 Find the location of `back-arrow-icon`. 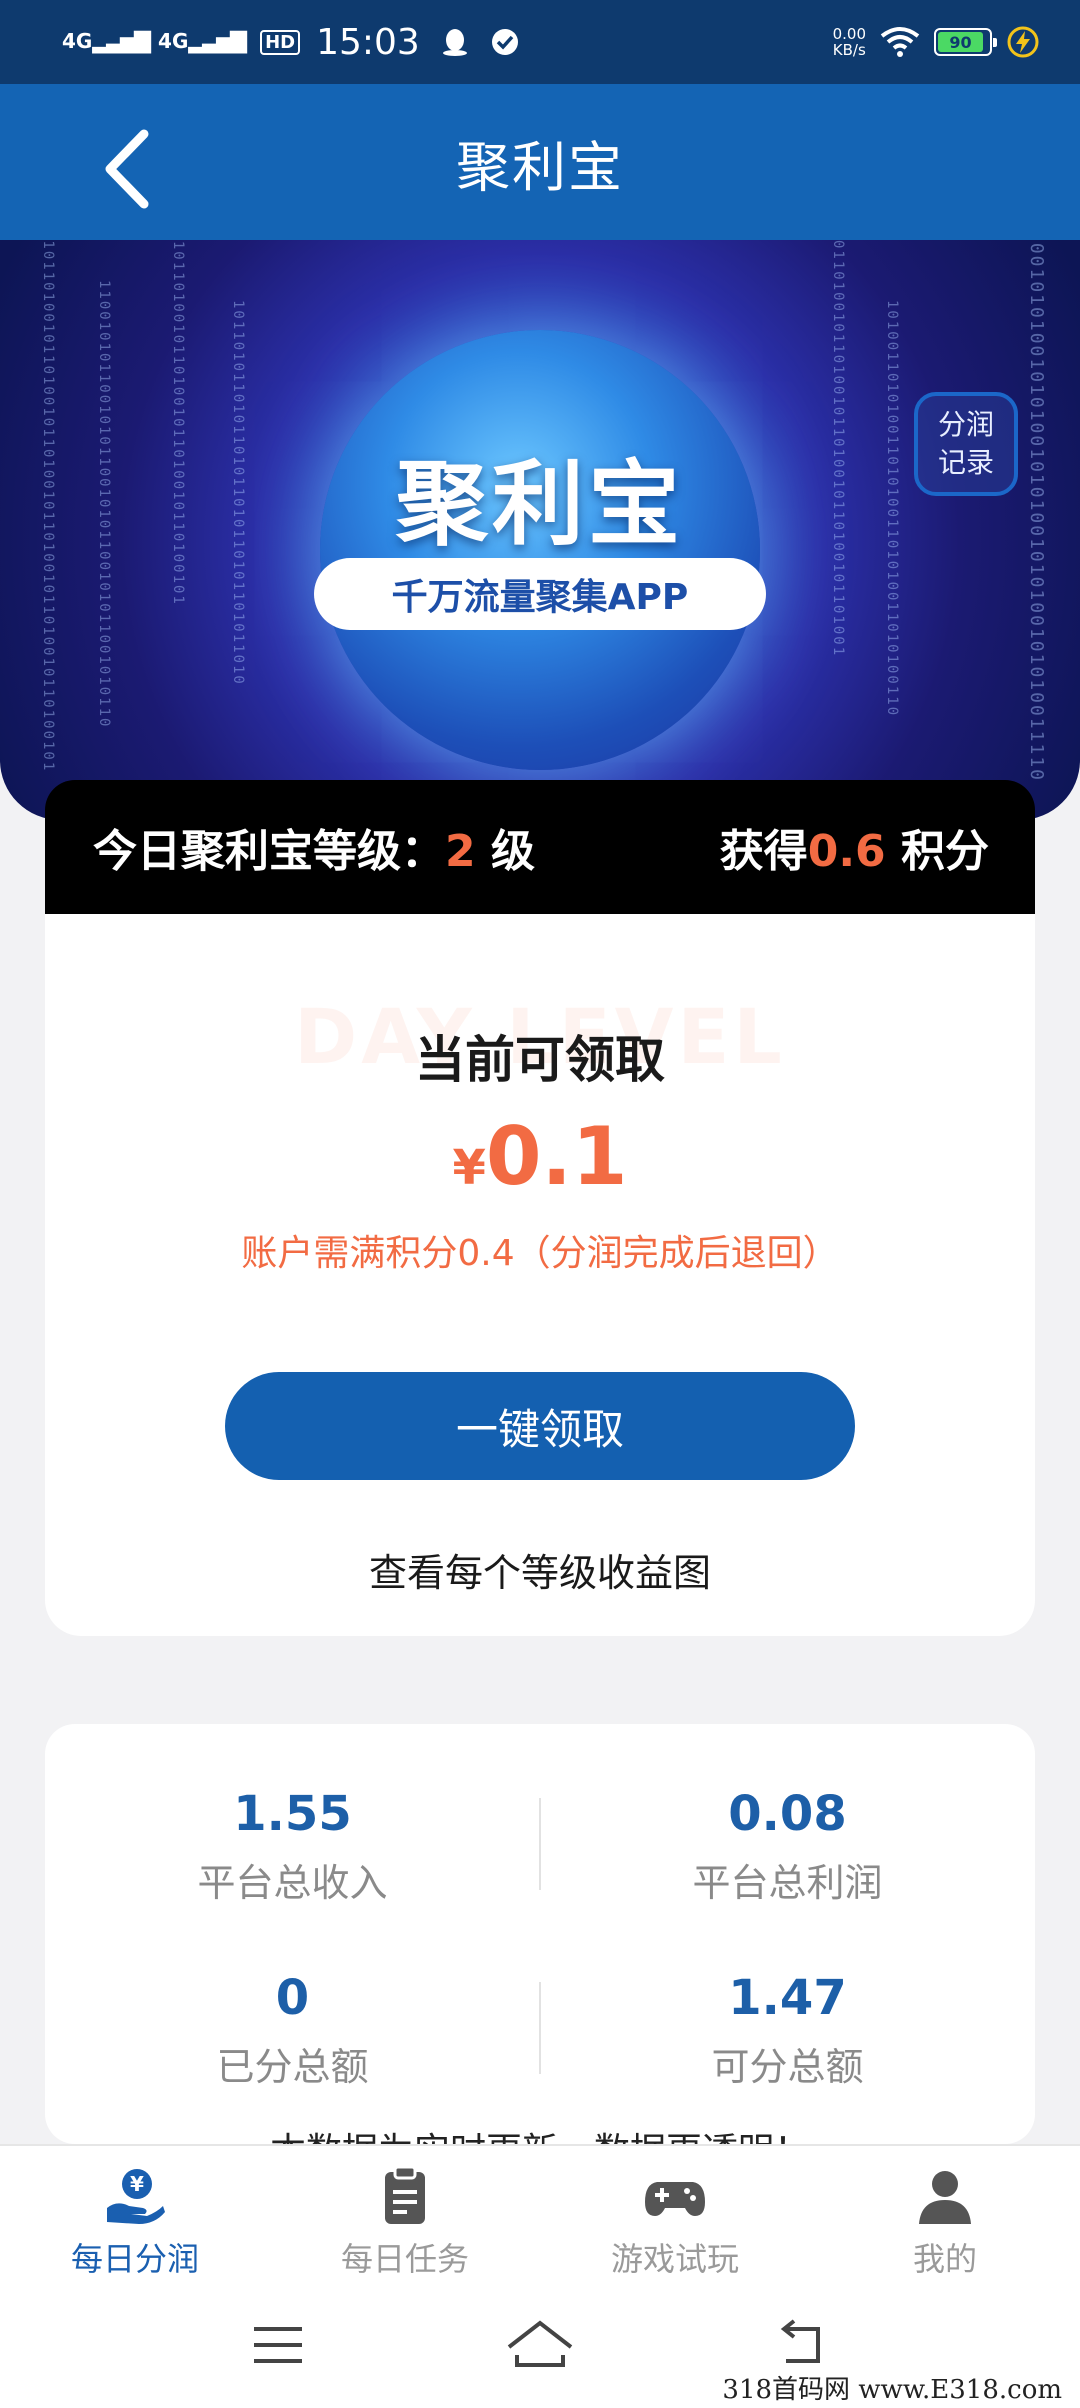

back-arrow-icon is located at coordinates (131, 169).